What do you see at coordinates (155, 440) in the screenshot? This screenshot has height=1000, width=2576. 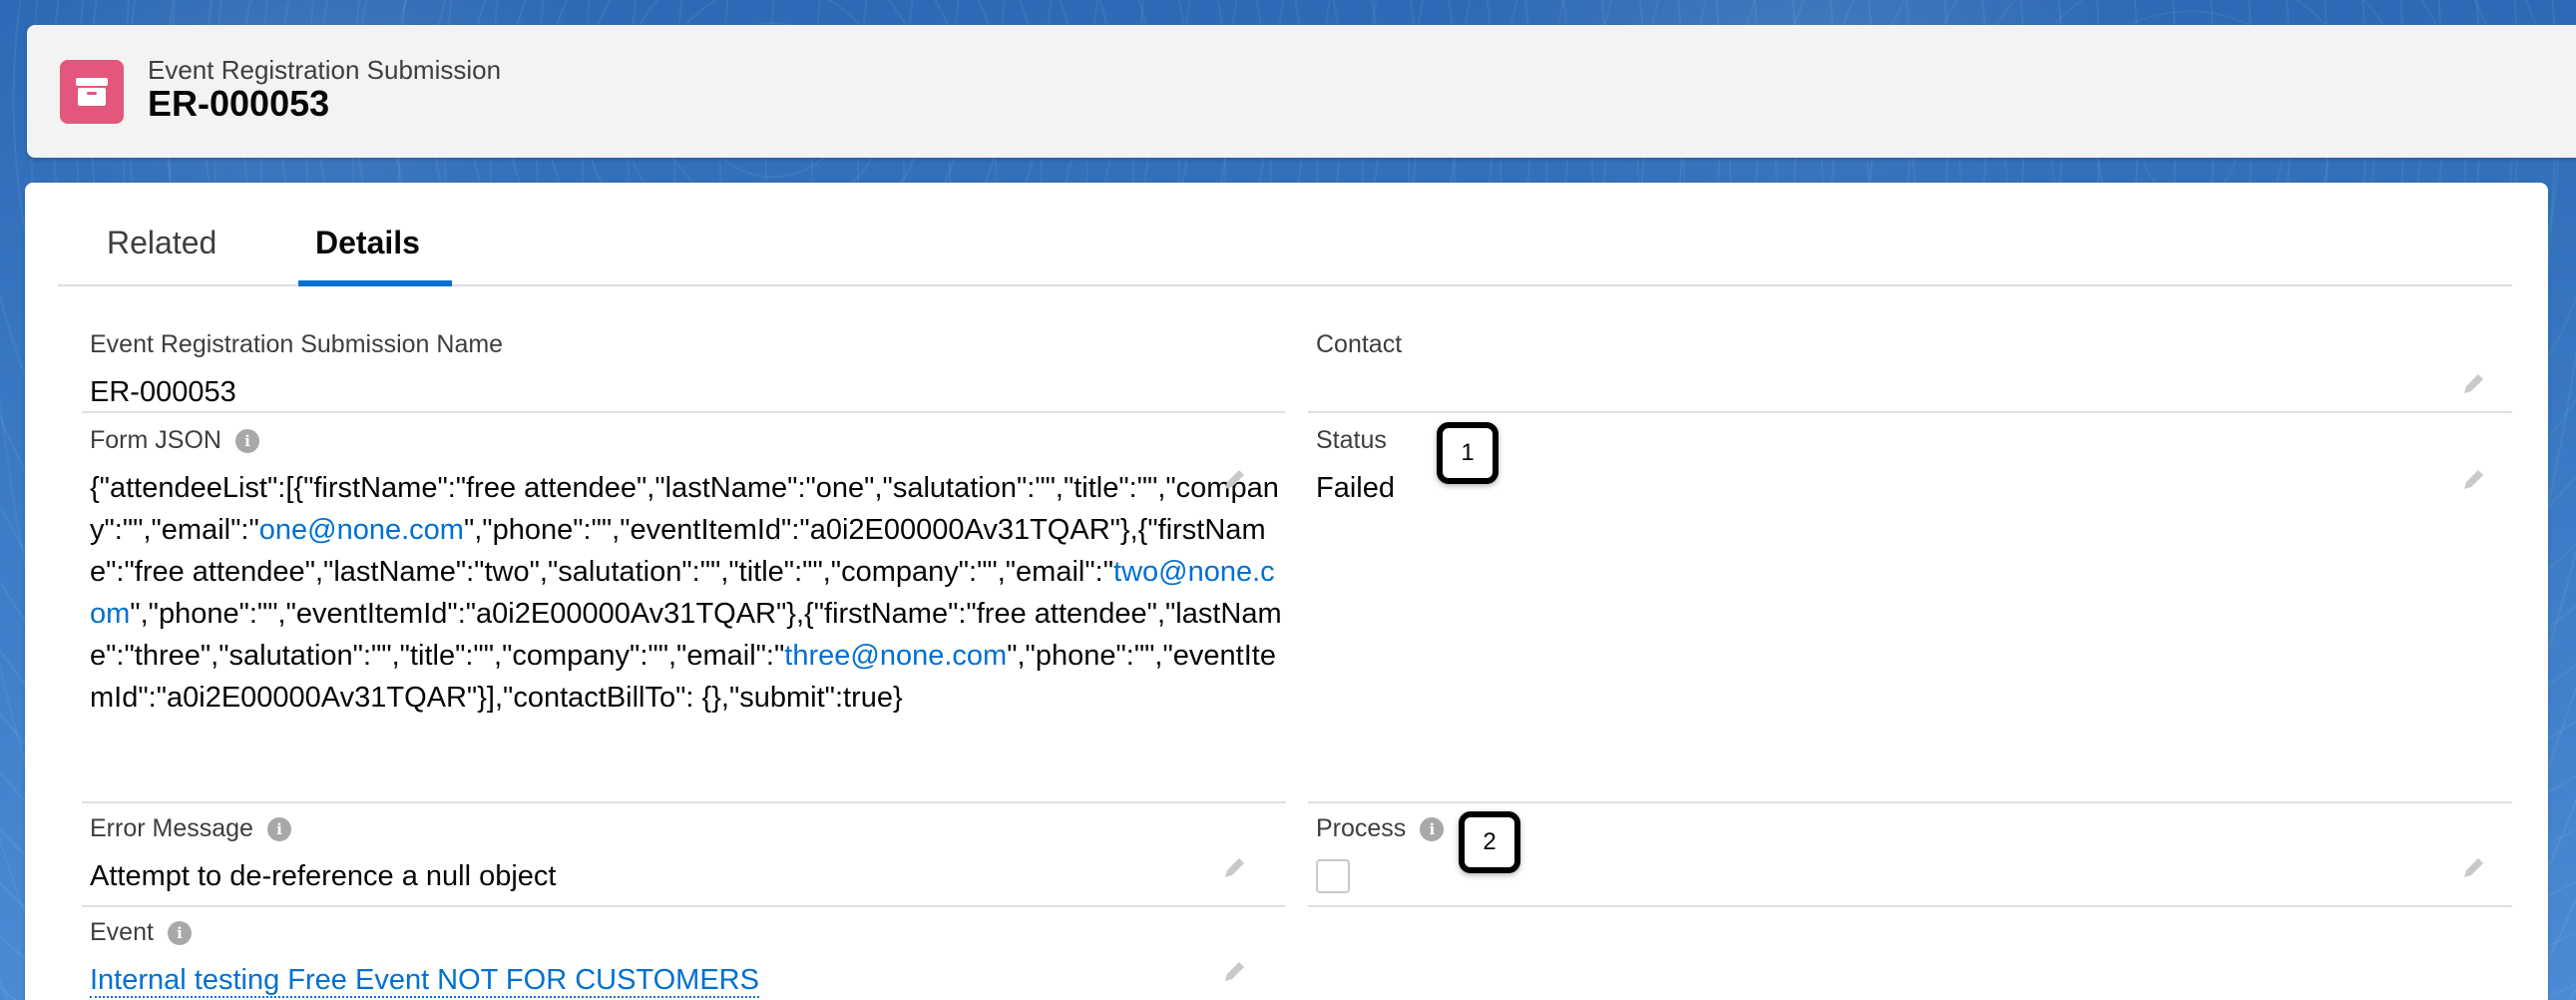 I see `field-label: Form JSON` at bounding box center [155, 440].